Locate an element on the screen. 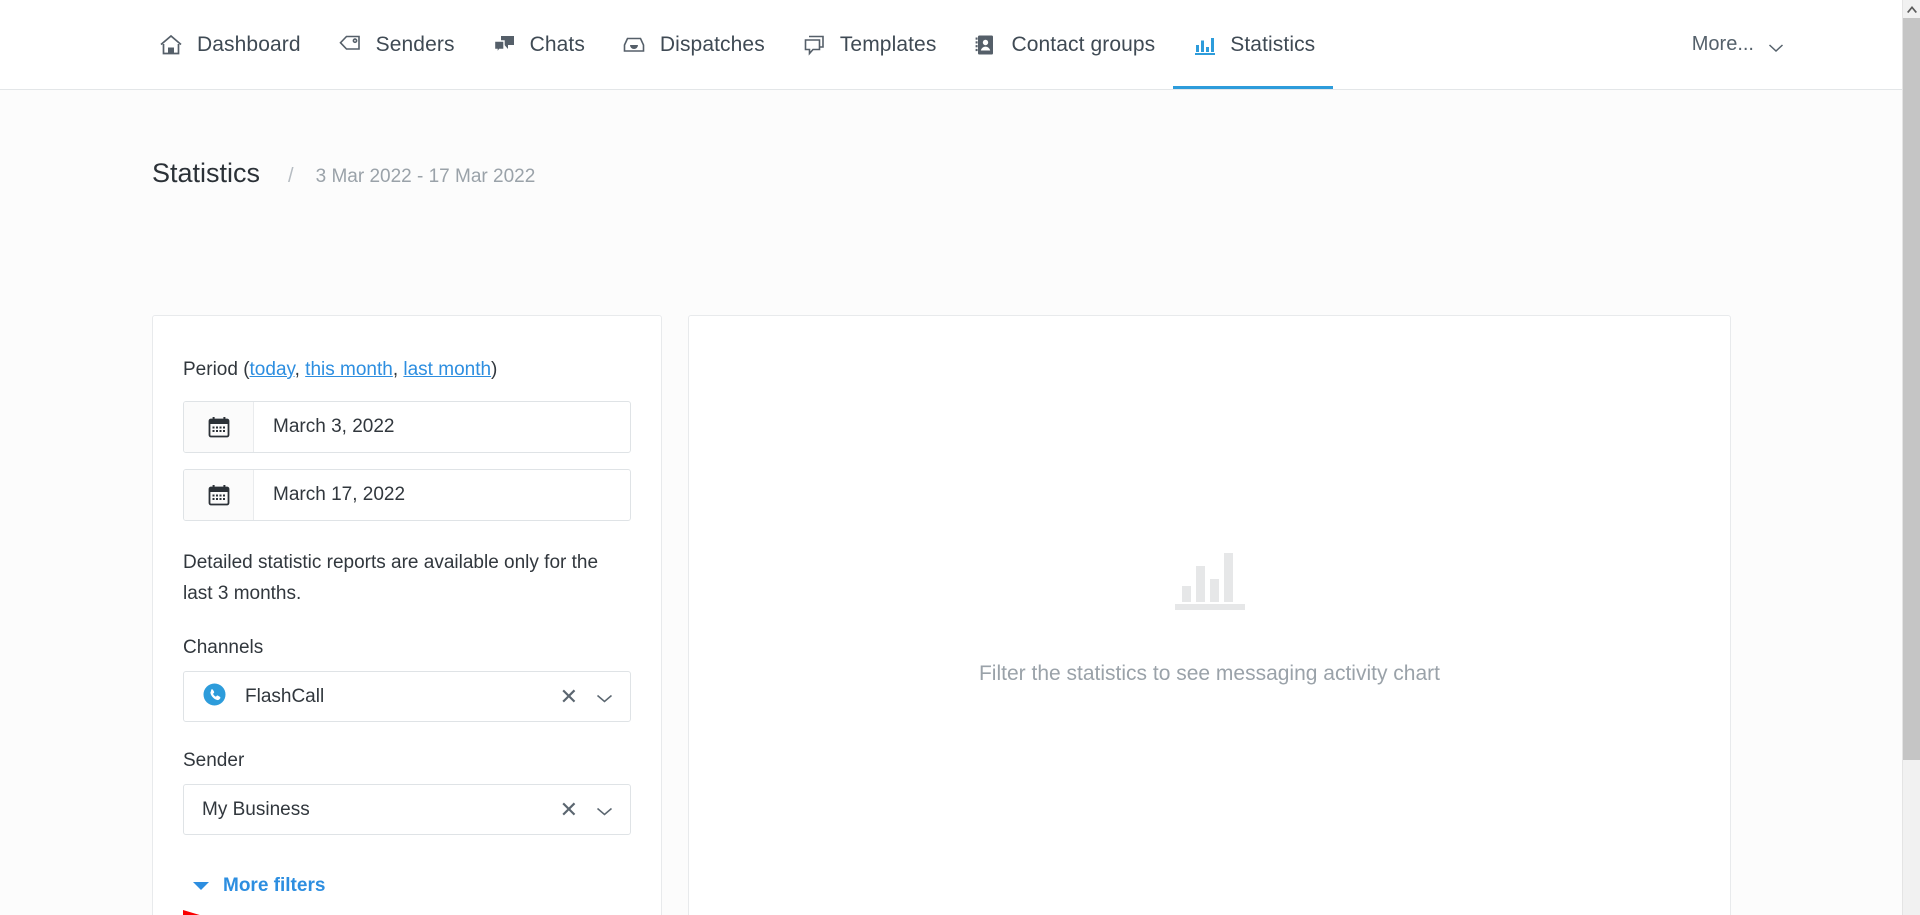  period-link-last-month: last month is located at coordinates (447, 369).